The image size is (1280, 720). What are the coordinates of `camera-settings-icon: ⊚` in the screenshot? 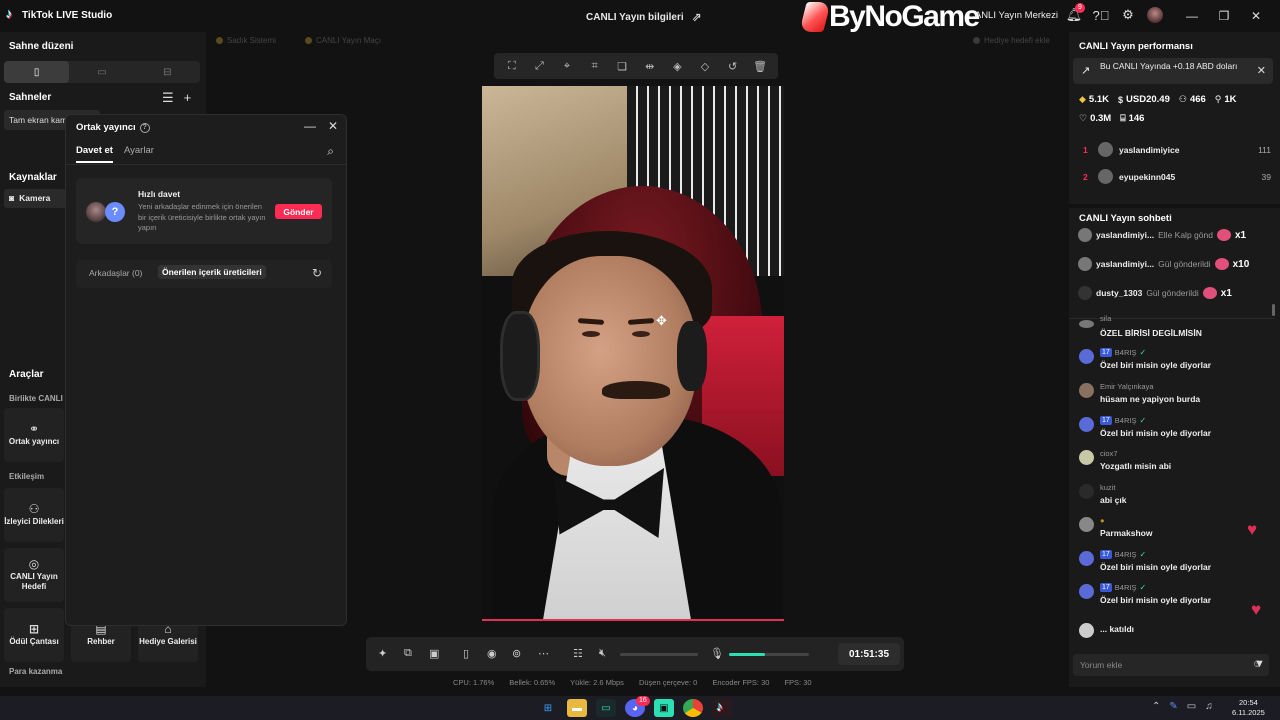 It's located at (516, 653).